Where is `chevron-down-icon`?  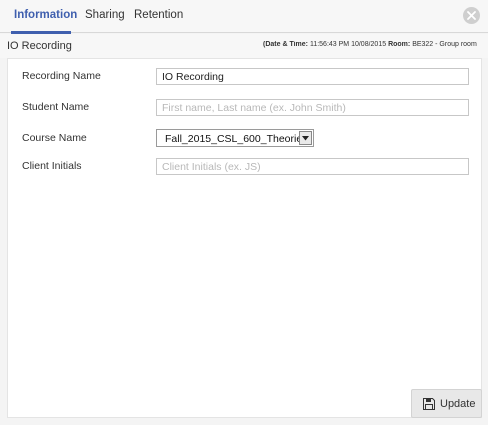 chevron-down-icon is located at coordinates (305, 138).